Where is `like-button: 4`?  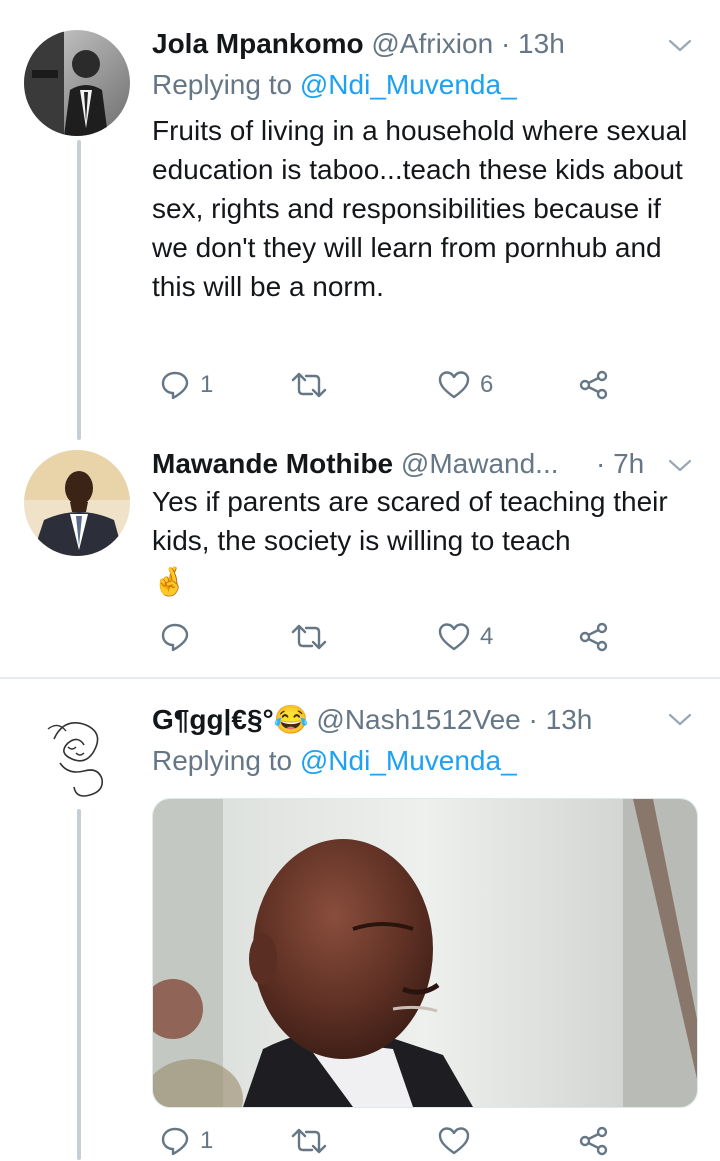 like-button: 4 is located at coordinates (465, 637).